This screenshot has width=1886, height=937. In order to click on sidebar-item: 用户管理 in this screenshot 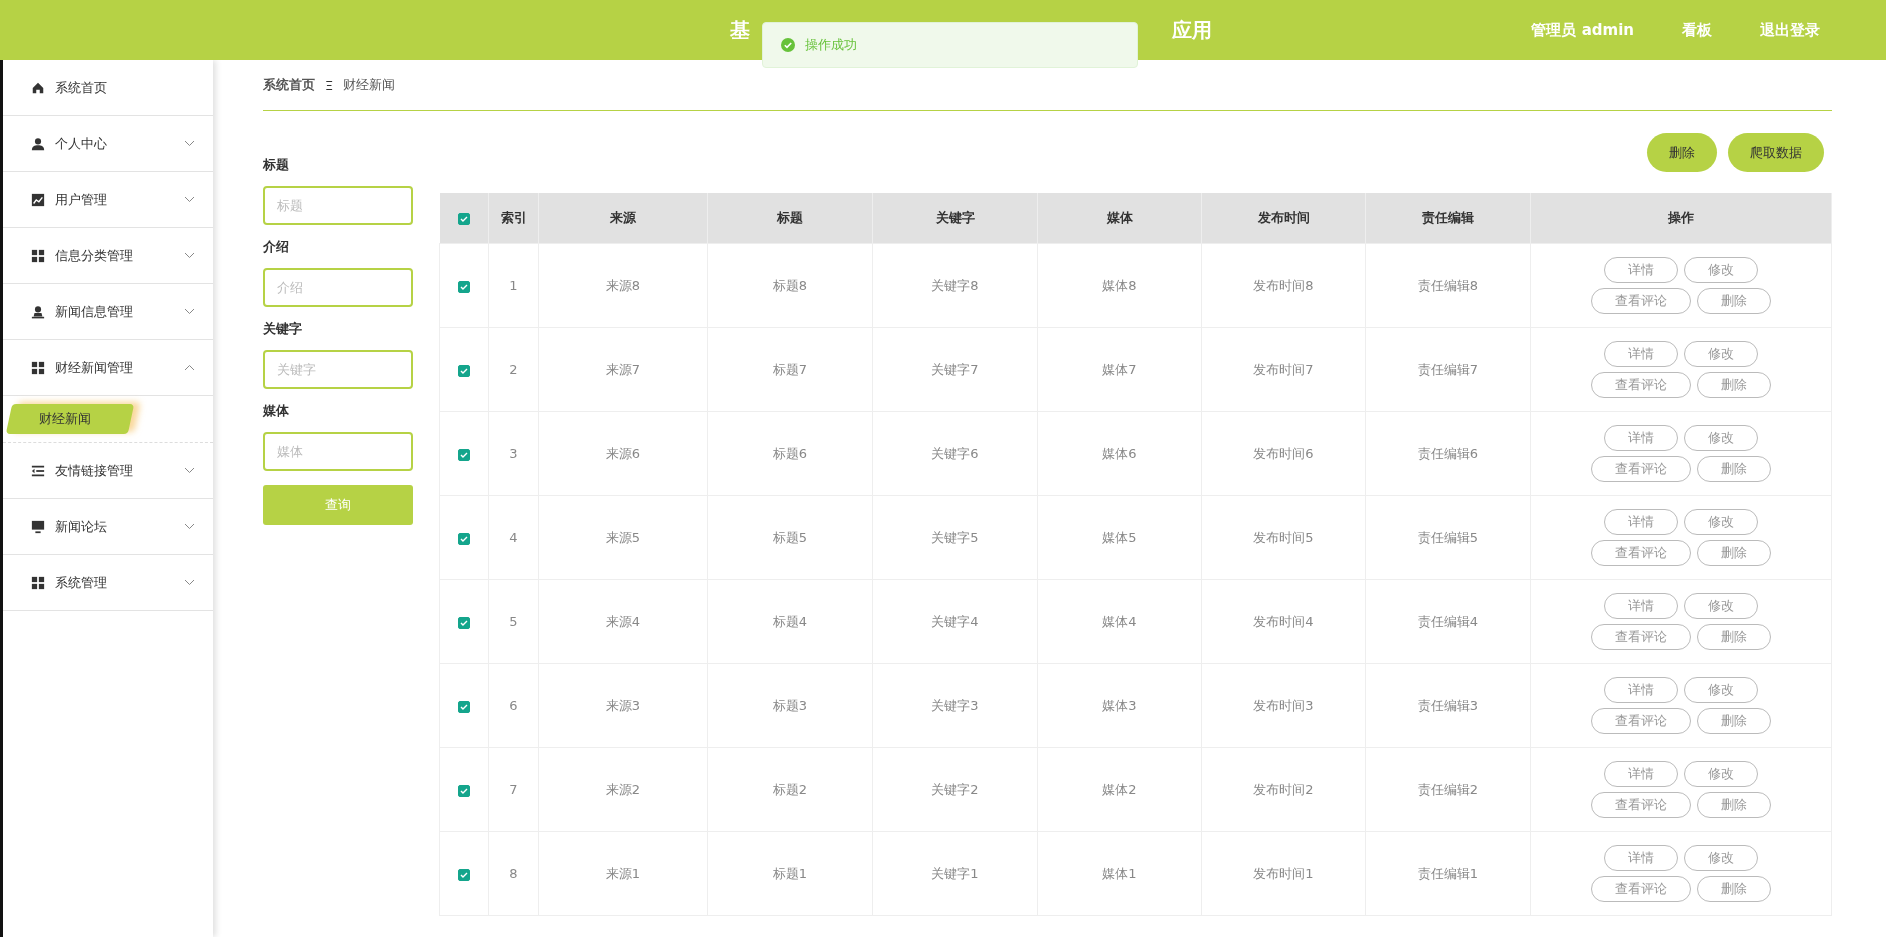, I will do `click(108, 200)`.